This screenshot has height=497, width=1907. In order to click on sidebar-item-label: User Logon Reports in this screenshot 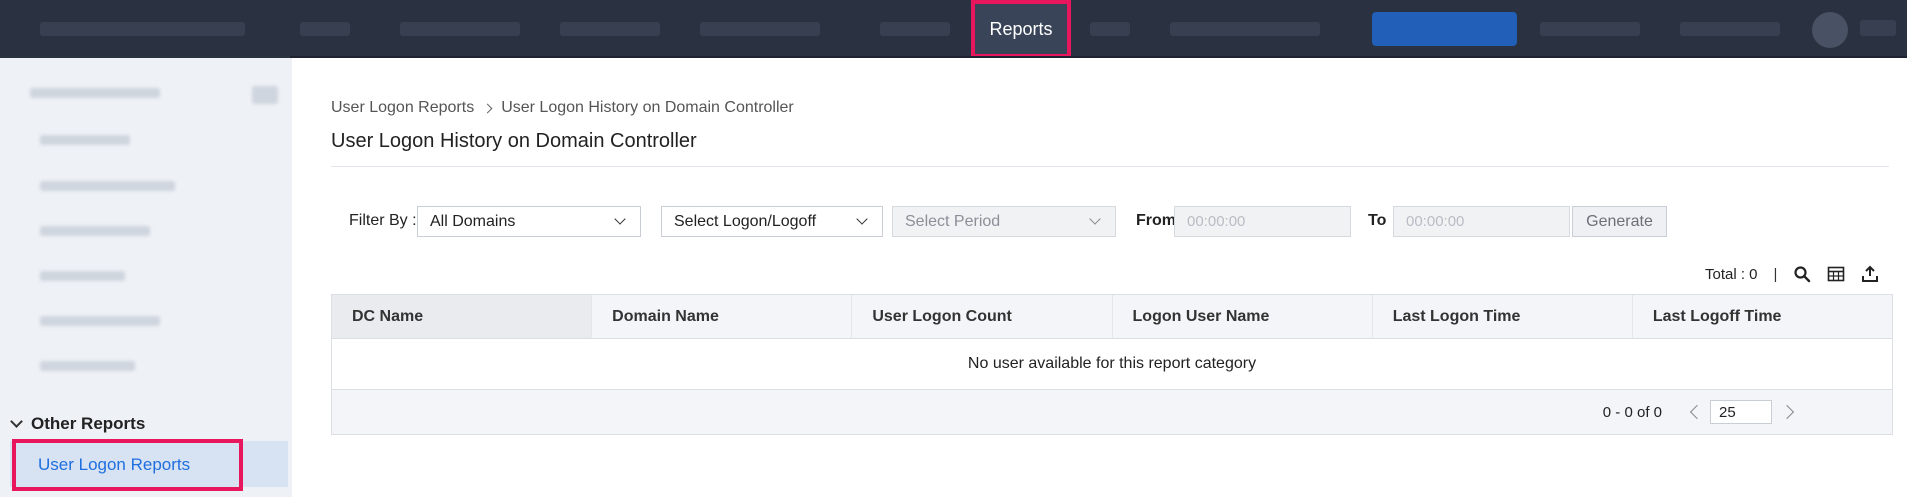, I will do `click(114, 464)`.